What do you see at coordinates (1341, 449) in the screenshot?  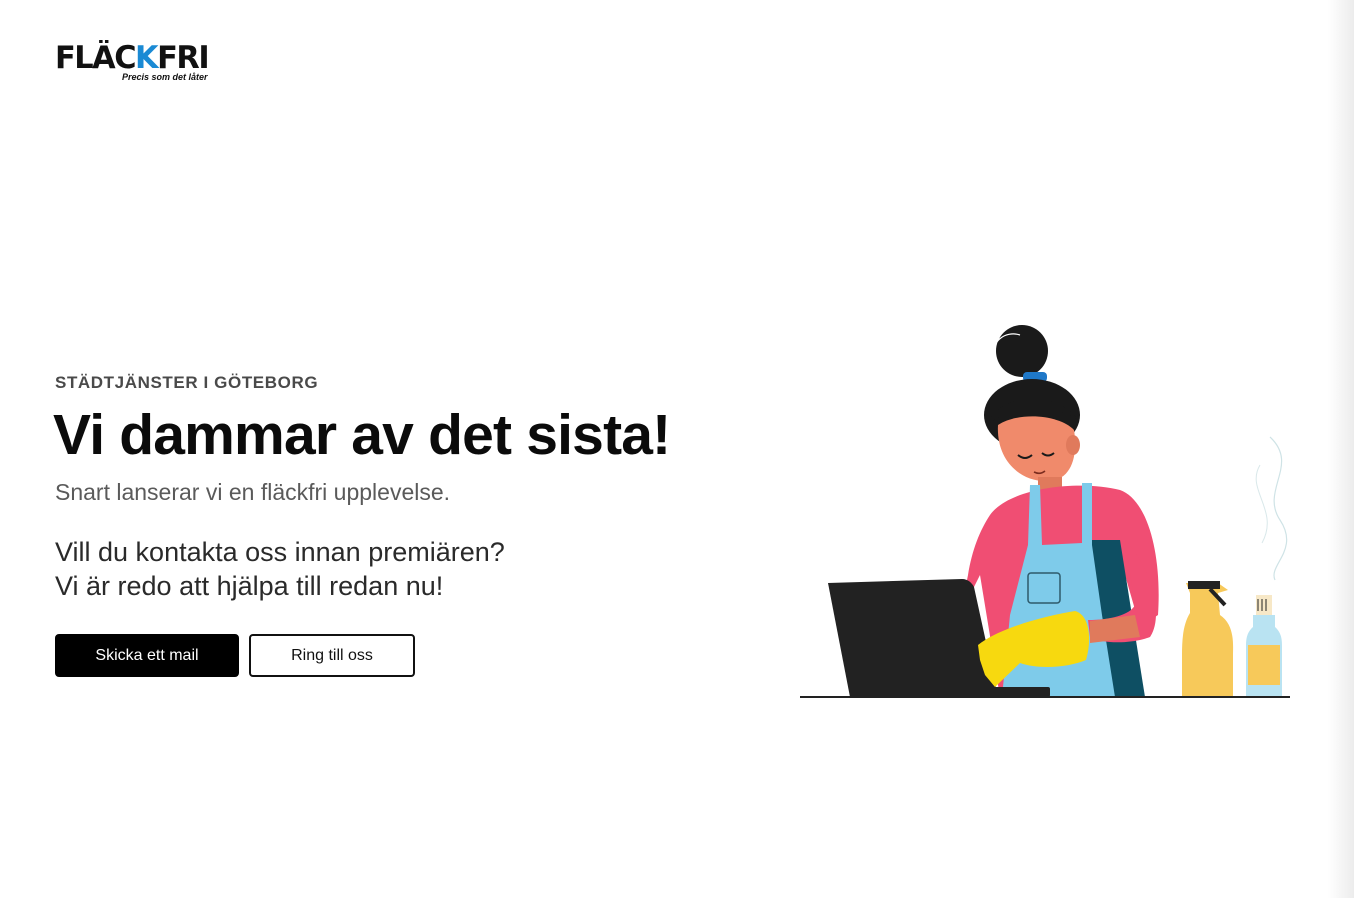 I see `page-edge` at bounding box center [1341, 449].